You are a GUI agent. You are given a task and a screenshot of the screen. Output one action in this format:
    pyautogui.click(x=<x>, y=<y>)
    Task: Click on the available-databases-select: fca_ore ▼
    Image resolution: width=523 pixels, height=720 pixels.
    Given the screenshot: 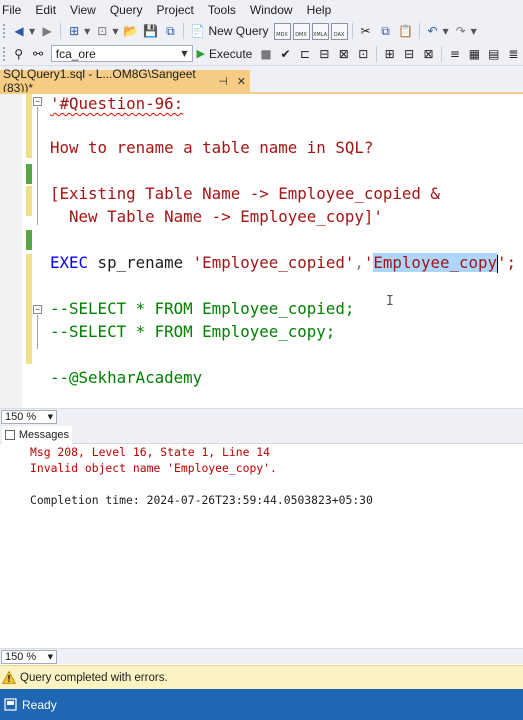 What is the action you would take?
    pyautogui.click(x=121, y=53)
    